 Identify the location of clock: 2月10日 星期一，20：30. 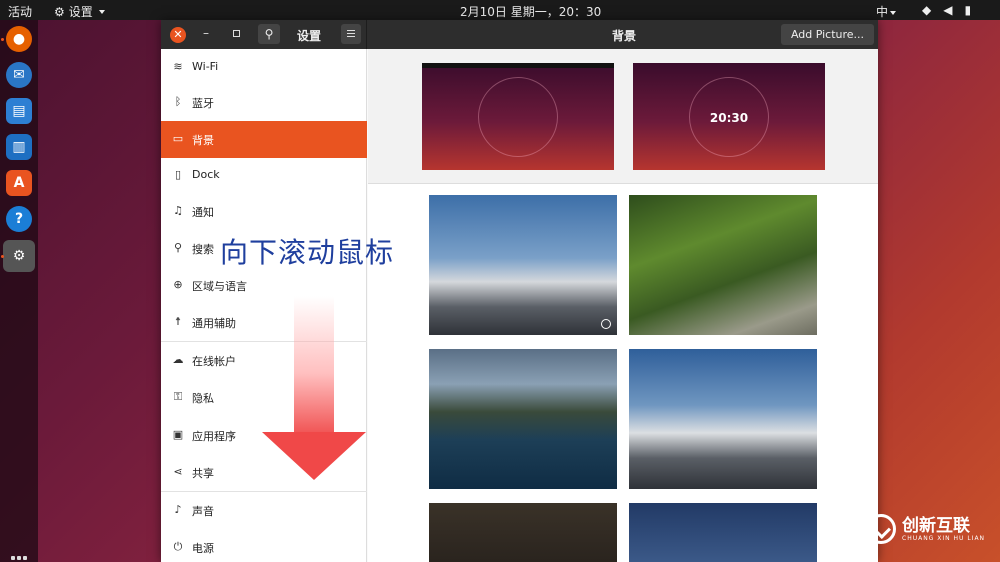
(530, 11).